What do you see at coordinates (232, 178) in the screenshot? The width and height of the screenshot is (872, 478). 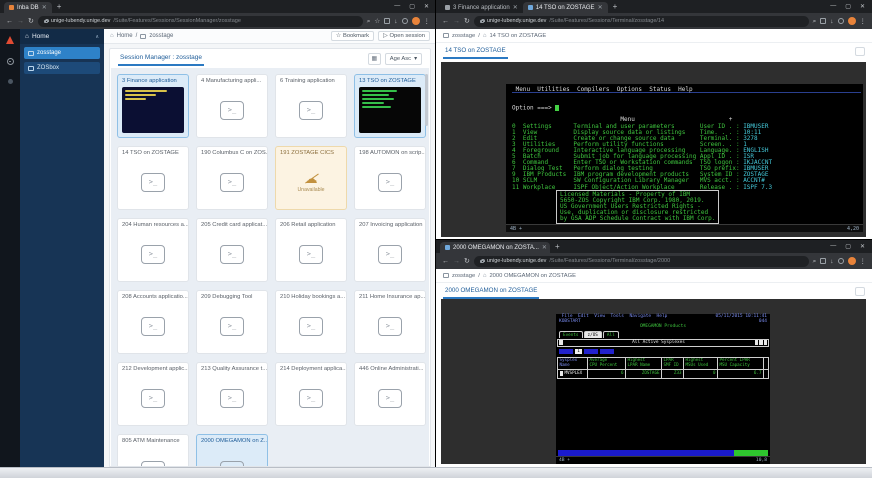 I see `session-tile: 190 Columbus C on ZOS... >_` at bounding box center [232, 178].